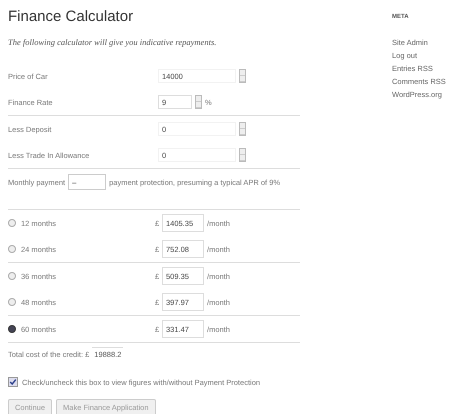  What do you see at coordinates (113, 42) in the screenshot?
I see `intro-text: The following calculator will give you indicative repayments.` at bounding box center [113, 42].